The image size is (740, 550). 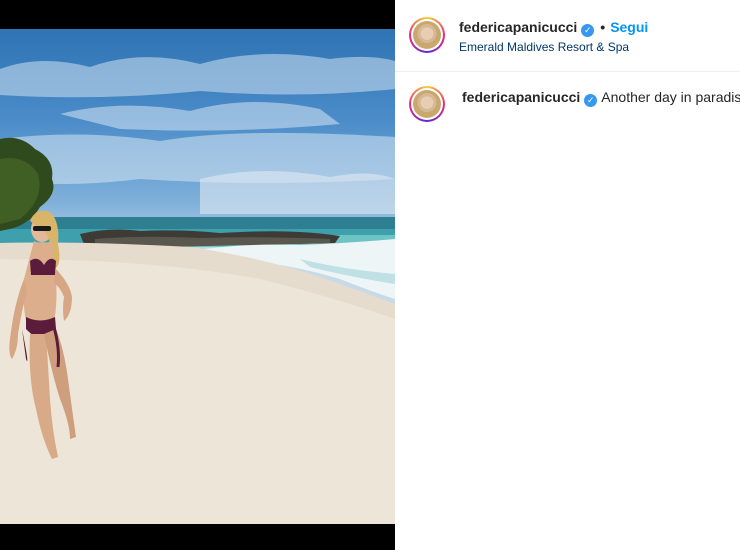 I want to click on caption-username-link: federicapanicucci, so click(x=521, y=97).